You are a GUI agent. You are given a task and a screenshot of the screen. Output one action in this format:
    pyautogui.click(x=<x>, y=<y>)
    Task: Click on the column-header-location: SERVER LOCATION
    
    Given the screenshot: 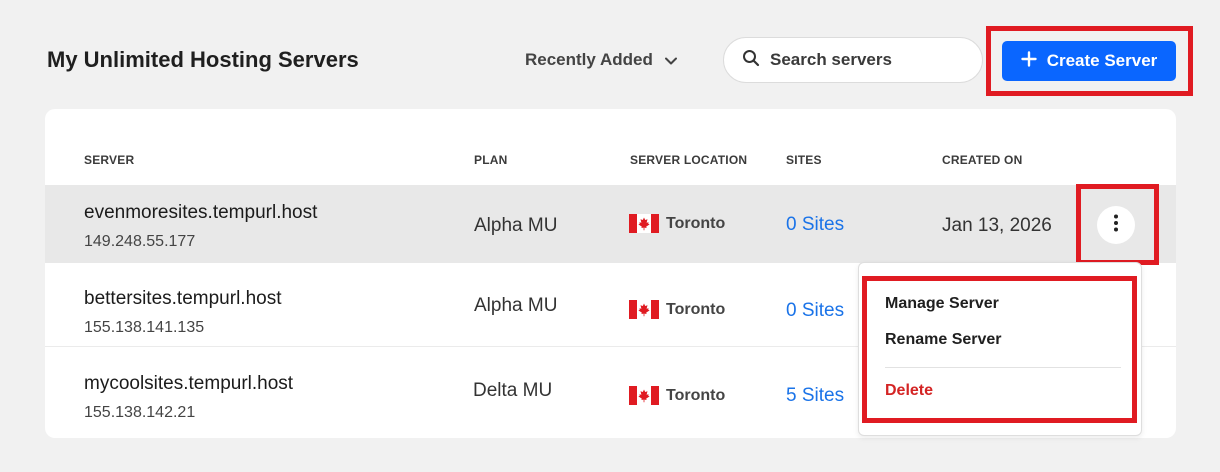 What is the action you would take?
    pyautogui.click(x=689, y=160)
    